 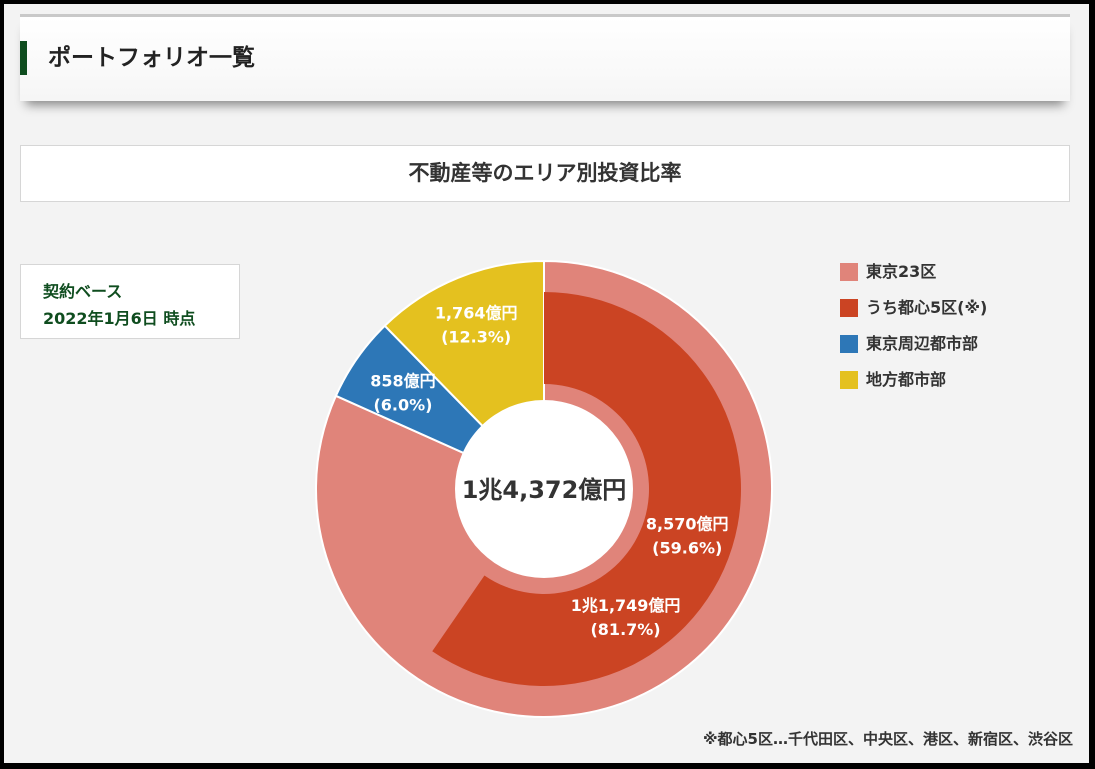 What do you see at coordinates (922, 343) in the screenshot?
I see `legend-label: 東京周辺都市部` at bounding box center [922, 343].